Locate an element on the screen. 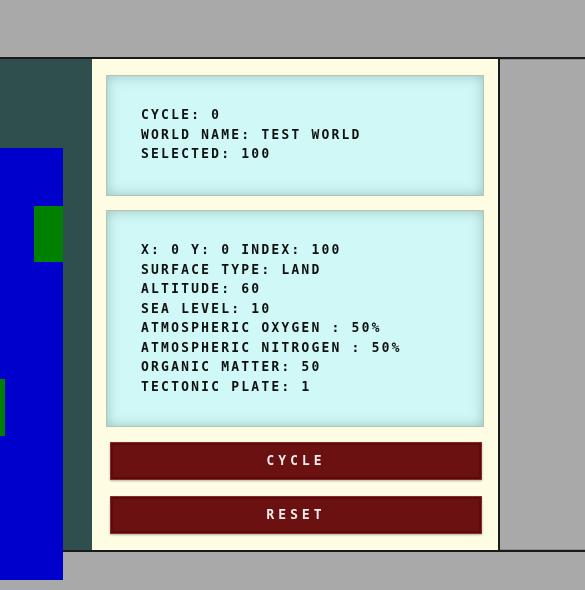 The image size is (585, 590). reset-button: RESET is located at coordinates (296, 515).